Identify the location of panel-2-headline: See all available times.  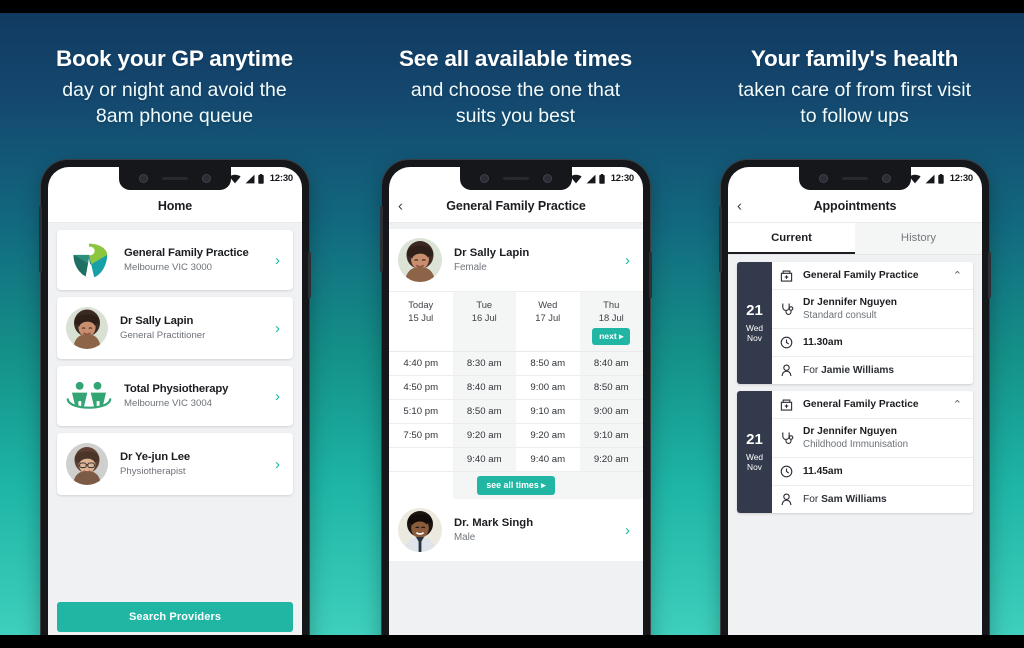
(515, 58).